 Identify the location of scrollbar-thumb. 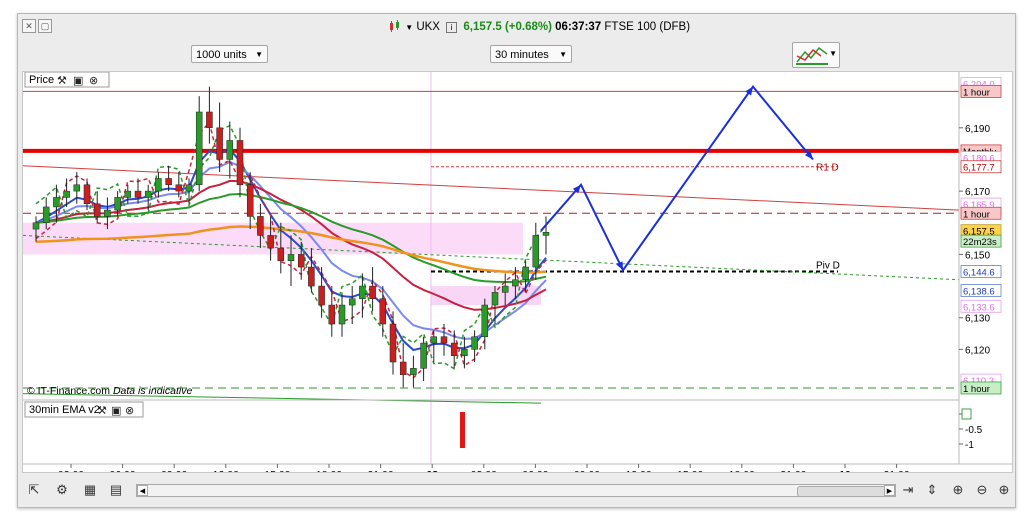
(843, 491).